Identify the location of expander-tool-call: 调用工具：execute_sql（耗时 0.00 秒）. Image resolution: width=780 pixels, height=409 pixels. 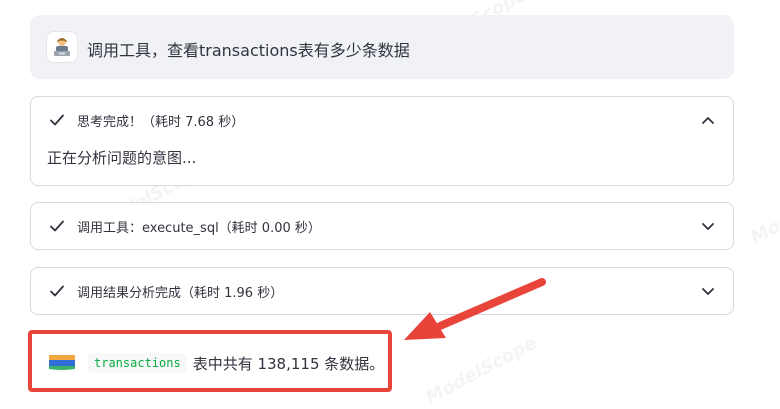
(382, 226).